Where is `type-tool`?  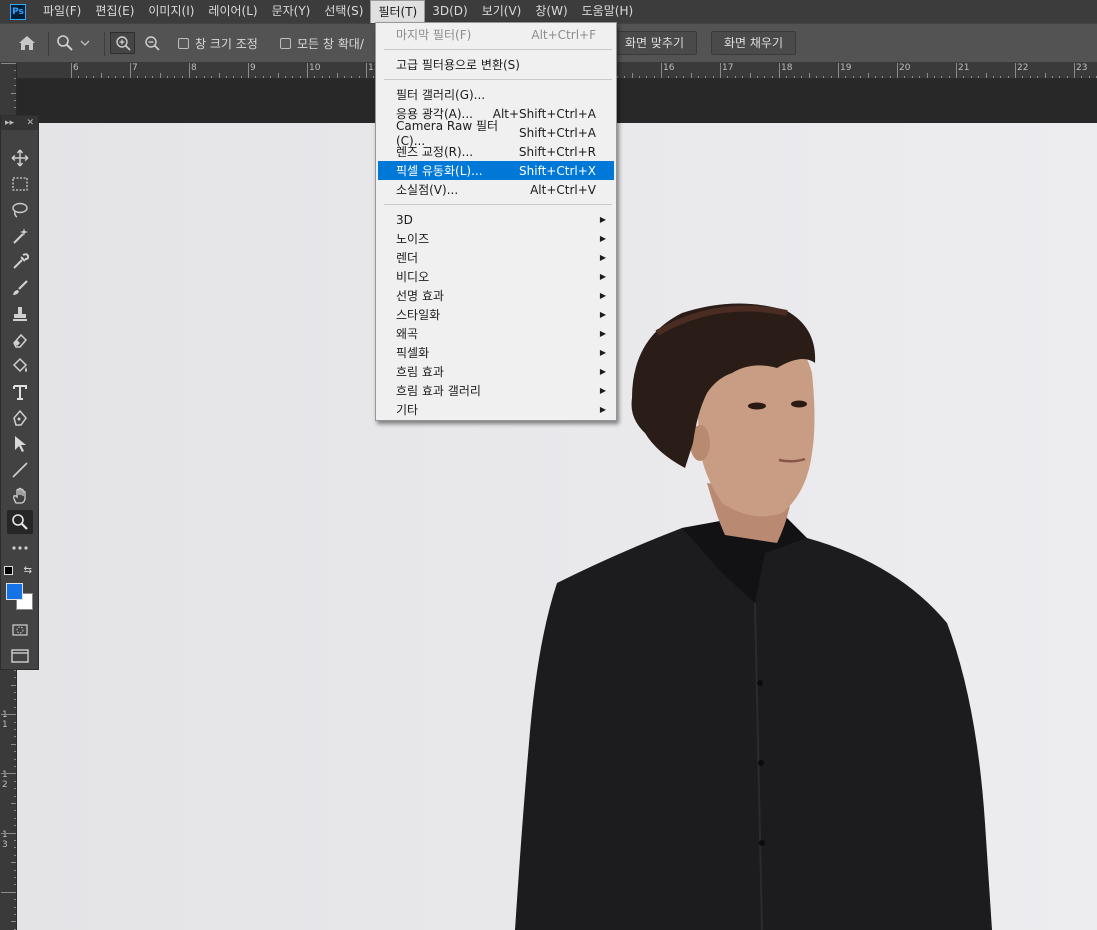
type-tool is located at coordinates (20, 392).